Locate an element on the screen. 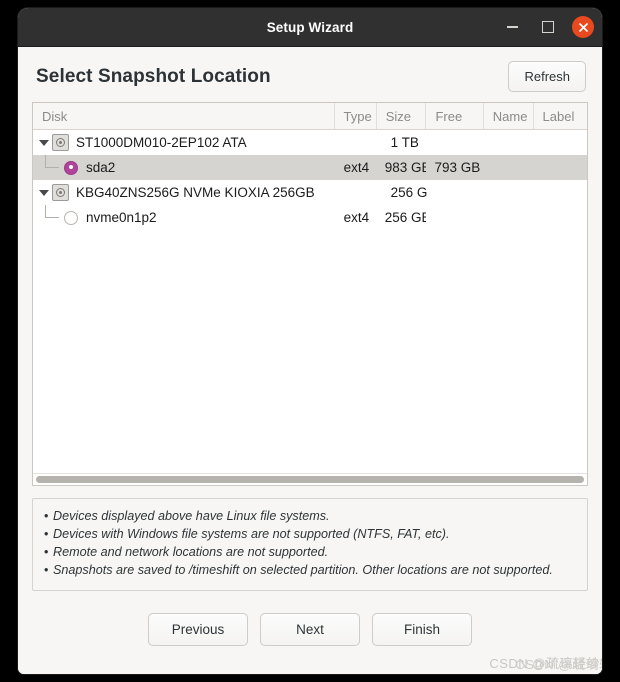  window-title: Setup Wizard is located at coordinates (310, 27).